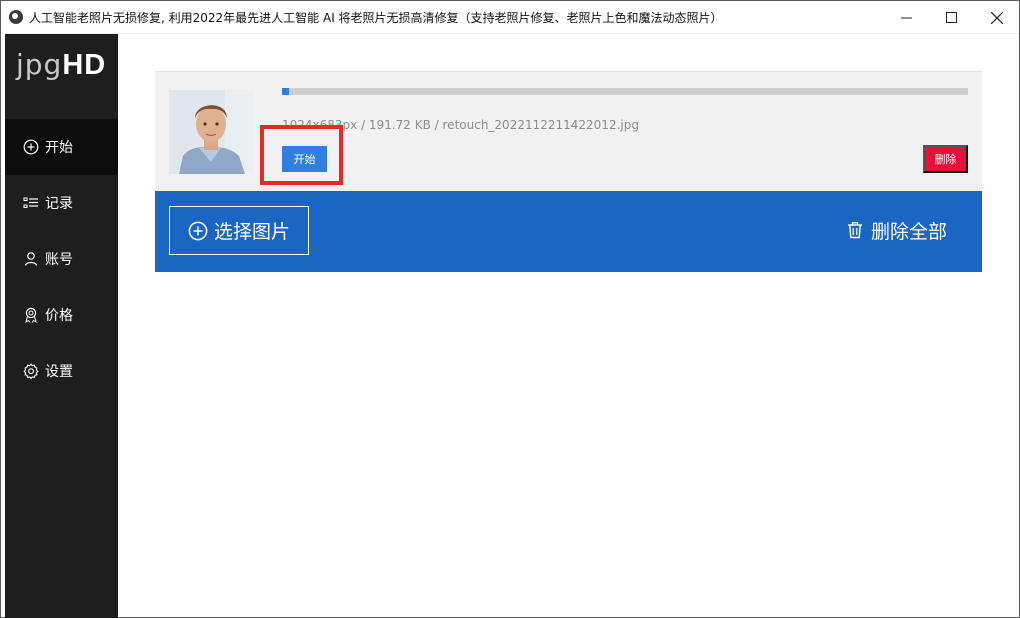 The height and width of the screenshot is (618, 1020). What do you see at coordinates (84, 65) in the screenshot?
I see `logo-bold-text: HD` at bounding box center [84, 65].